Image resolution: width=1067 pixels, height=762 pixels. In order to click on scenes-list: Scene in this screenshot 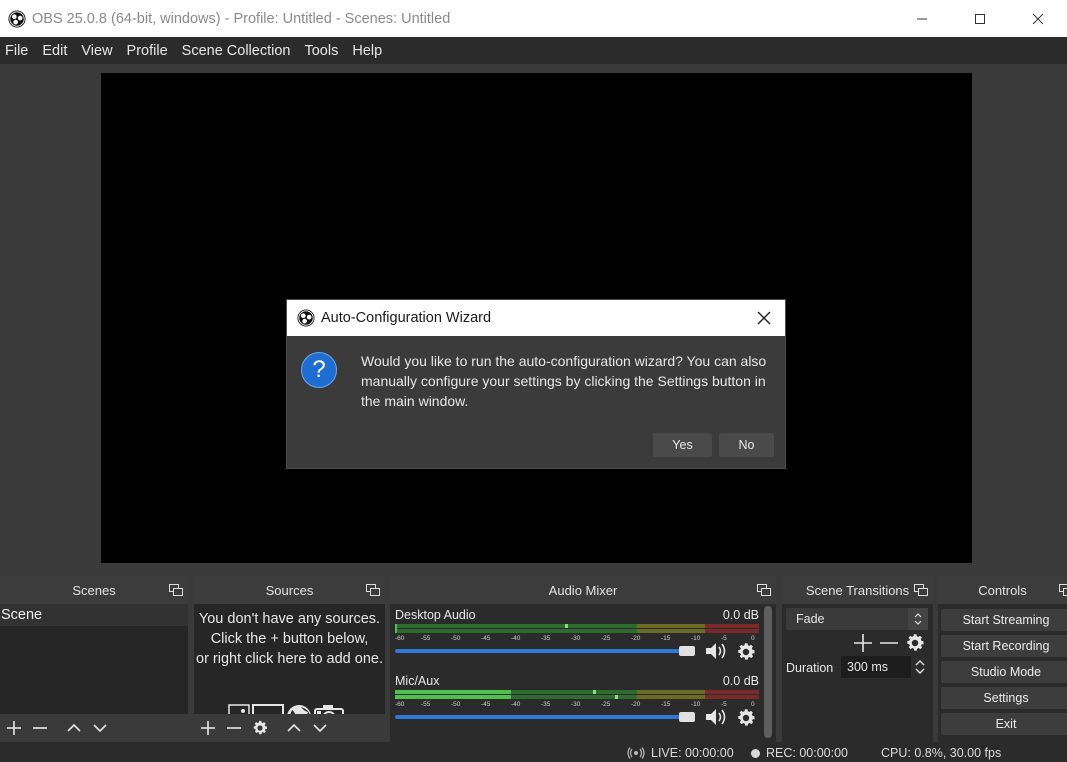, I will do `click(94, 659)`.